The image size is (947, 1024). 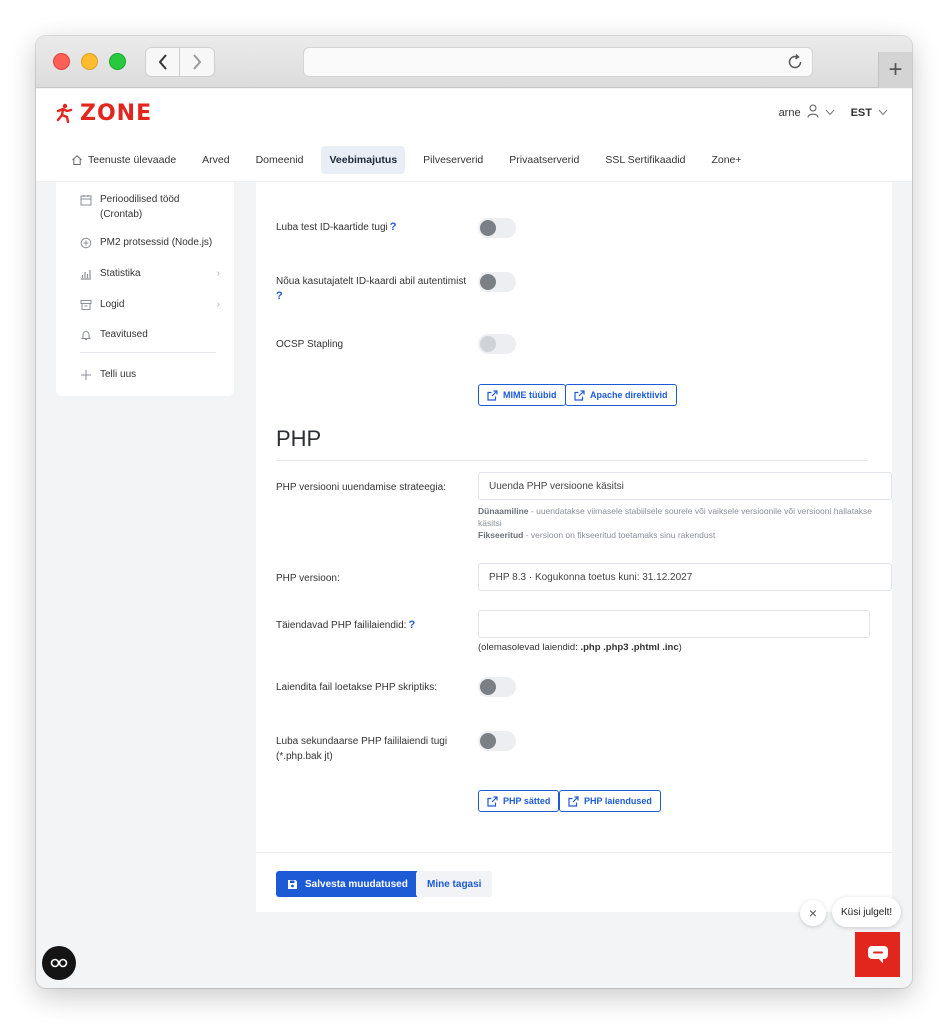 I want to click on hint-fixed-term: Fikseeritud, so click(x=501, y=535).